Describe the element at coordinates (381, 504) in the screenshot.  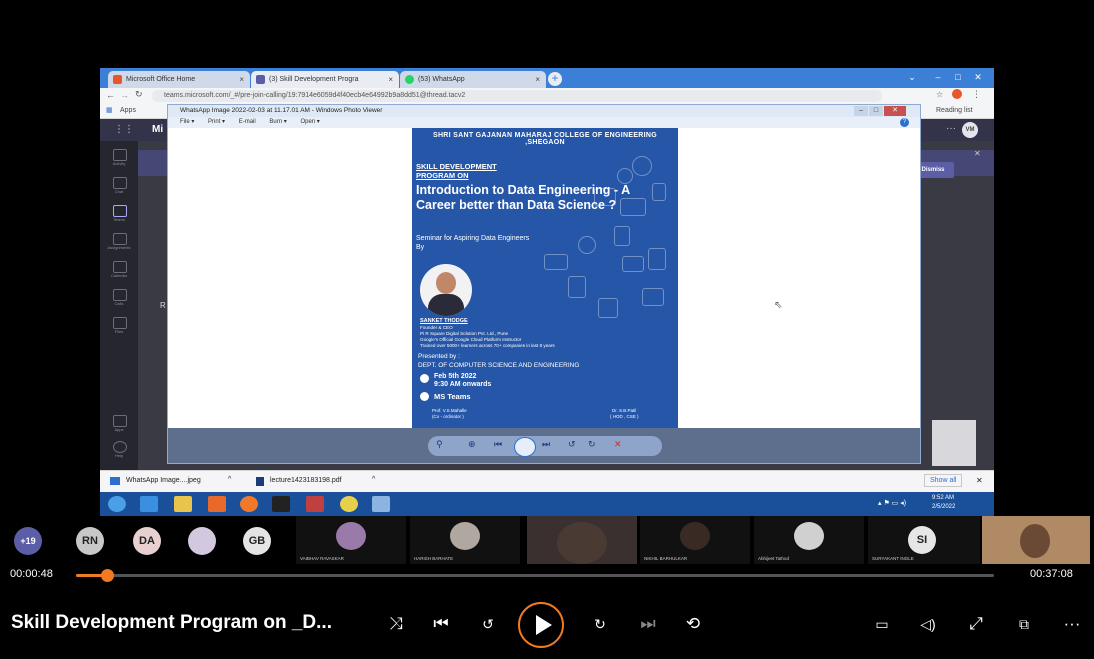
I see `photo-viewer-icon` at that location.